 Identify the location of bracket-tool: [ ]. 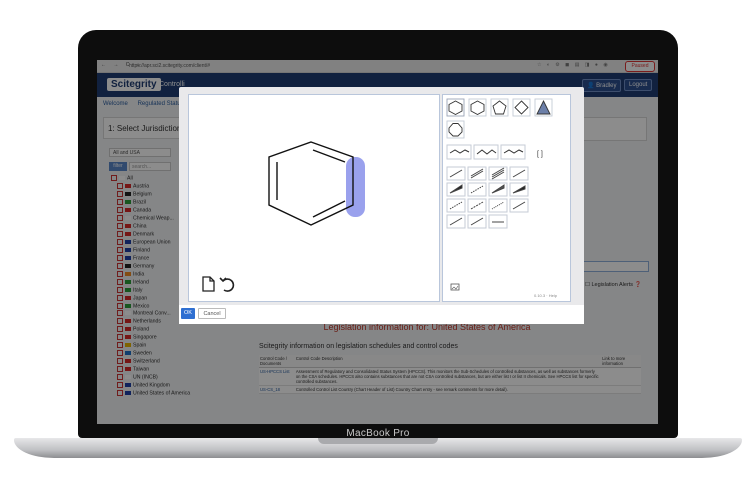
(540, 154).